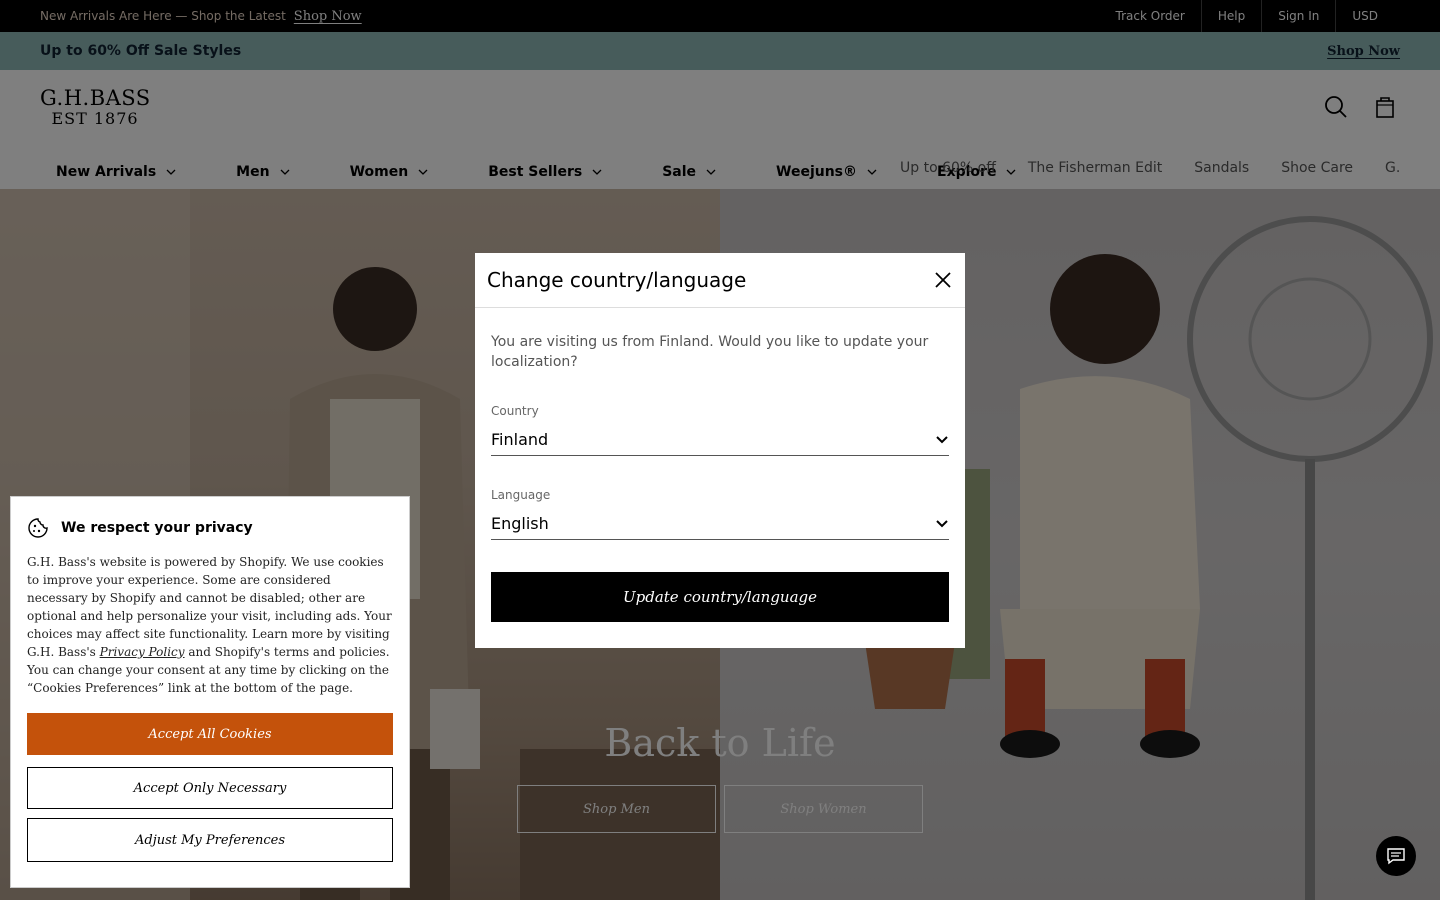 Image resolution: width=1440 pixels, height=900 pixels. What do you see at coordinates (210, 734) in the screenshot?
I see `accept-all-cookies-button: Accept All Cookies` at bounding box center [210, 734].